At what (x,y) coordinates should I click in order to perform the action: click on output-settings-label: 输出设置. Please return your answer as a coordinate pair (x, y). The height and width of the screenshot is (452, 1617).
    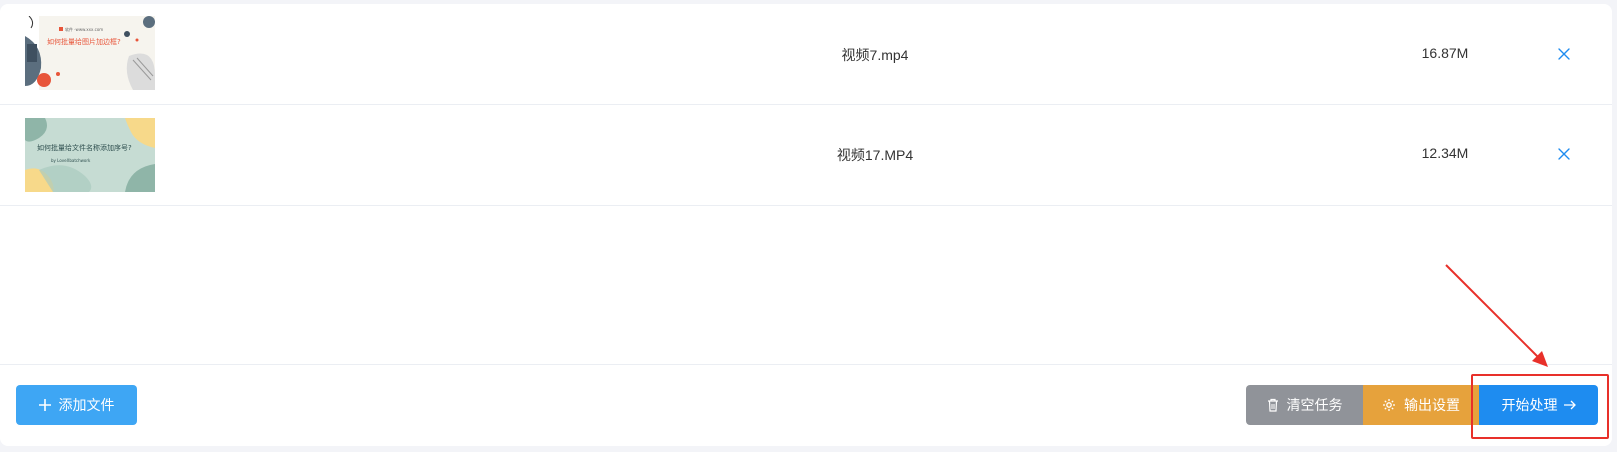
    Looking at the image, I should click on (1432, 405).